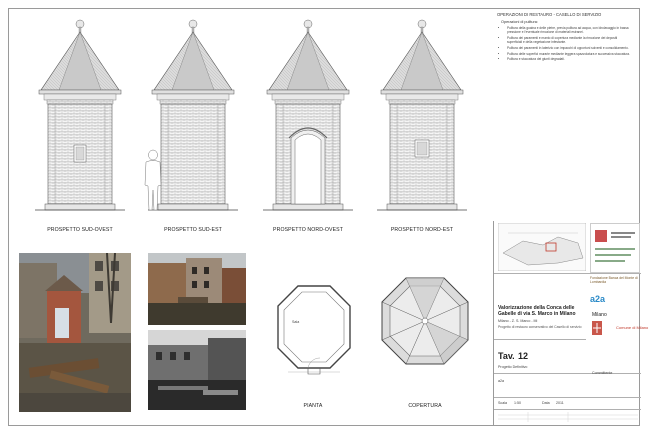  I want to click on scale-value: 1:50, so click(517, 403).